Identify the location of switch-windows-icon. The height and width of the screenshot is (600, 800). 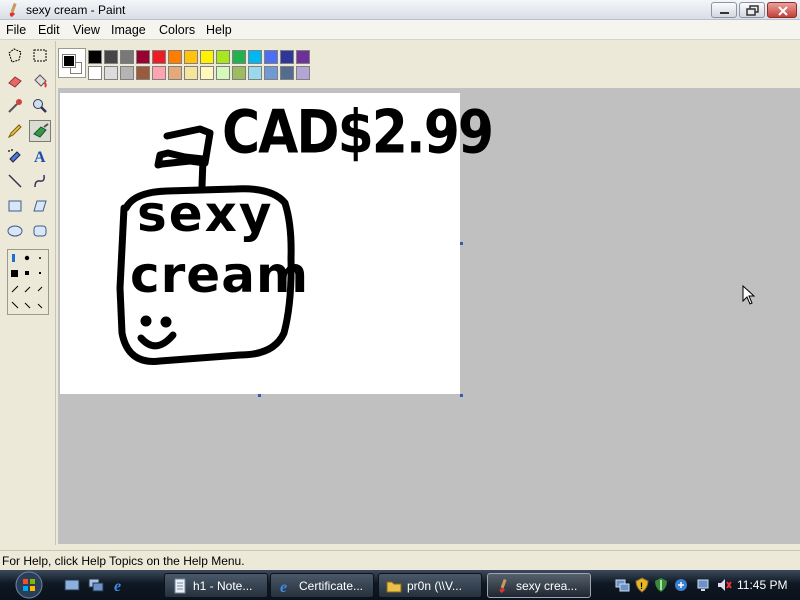
(96, 585).